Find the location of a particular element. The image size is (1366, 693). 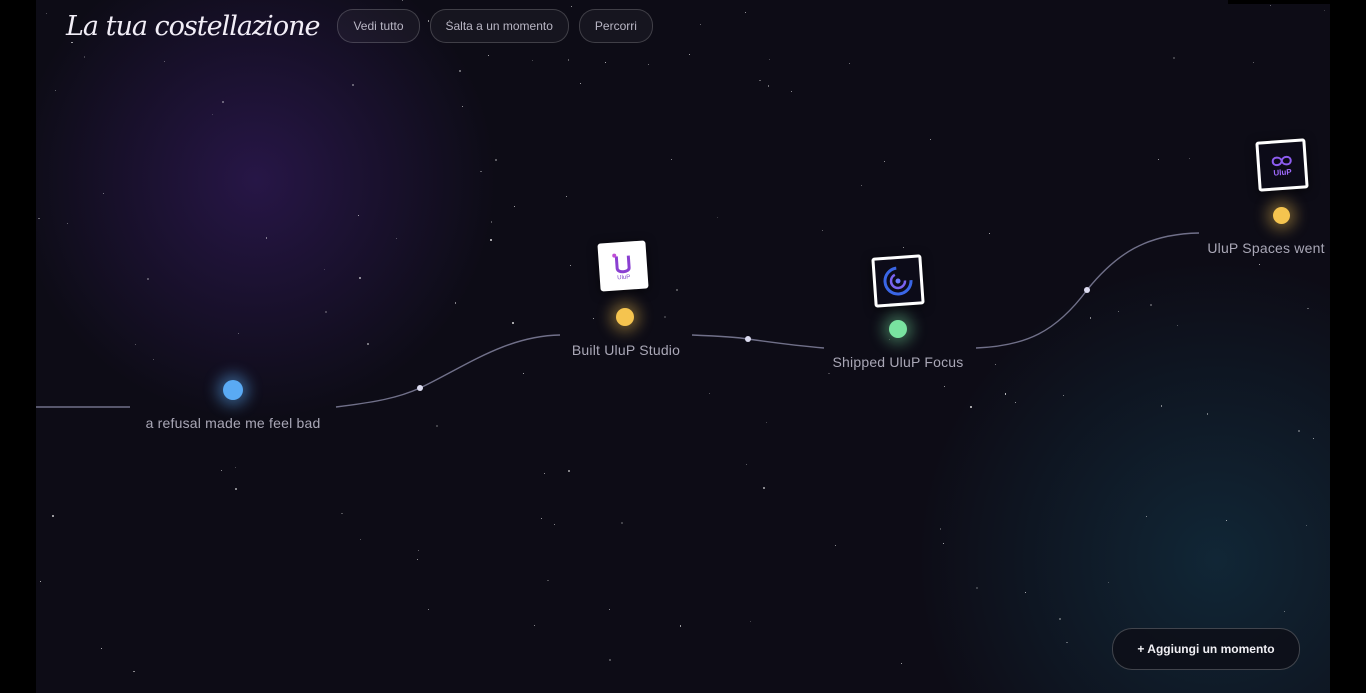

moment-node-spaces is located at coordinates (1281, 215).